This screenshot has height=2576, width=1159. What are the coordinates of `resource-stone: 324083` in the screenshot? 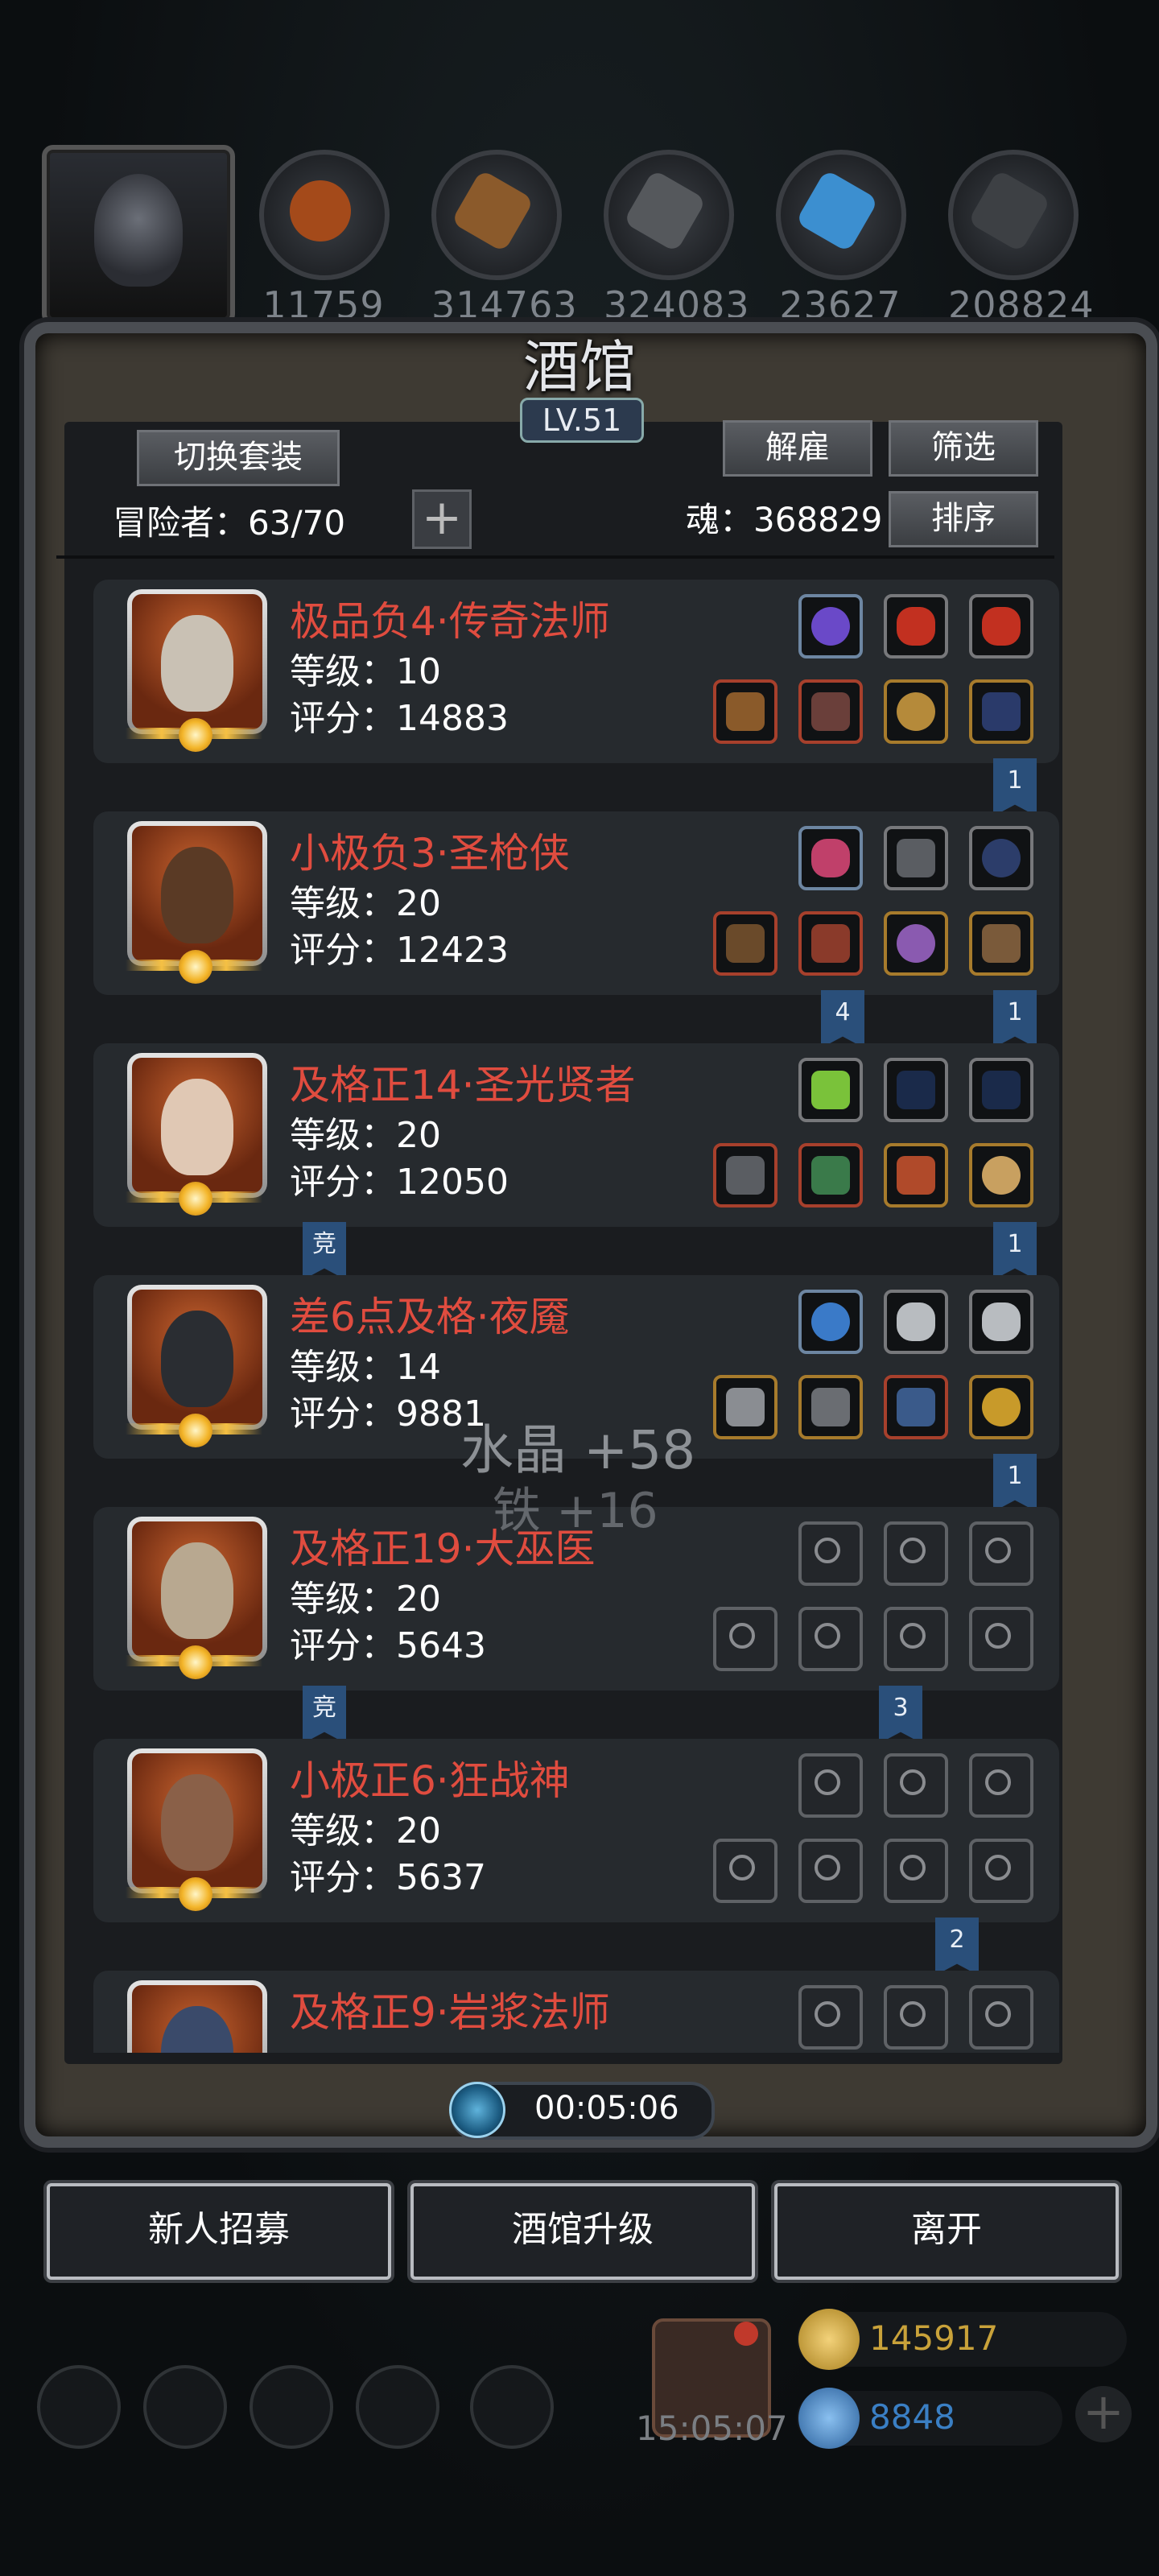 It's located at (676, 238).